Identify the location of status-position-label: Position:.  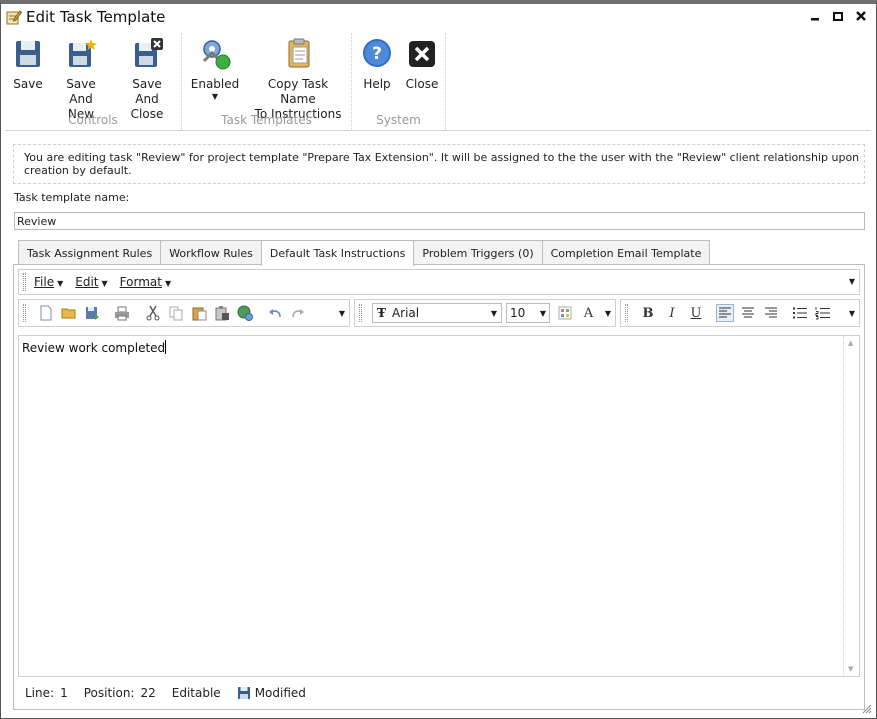
(109, 693).